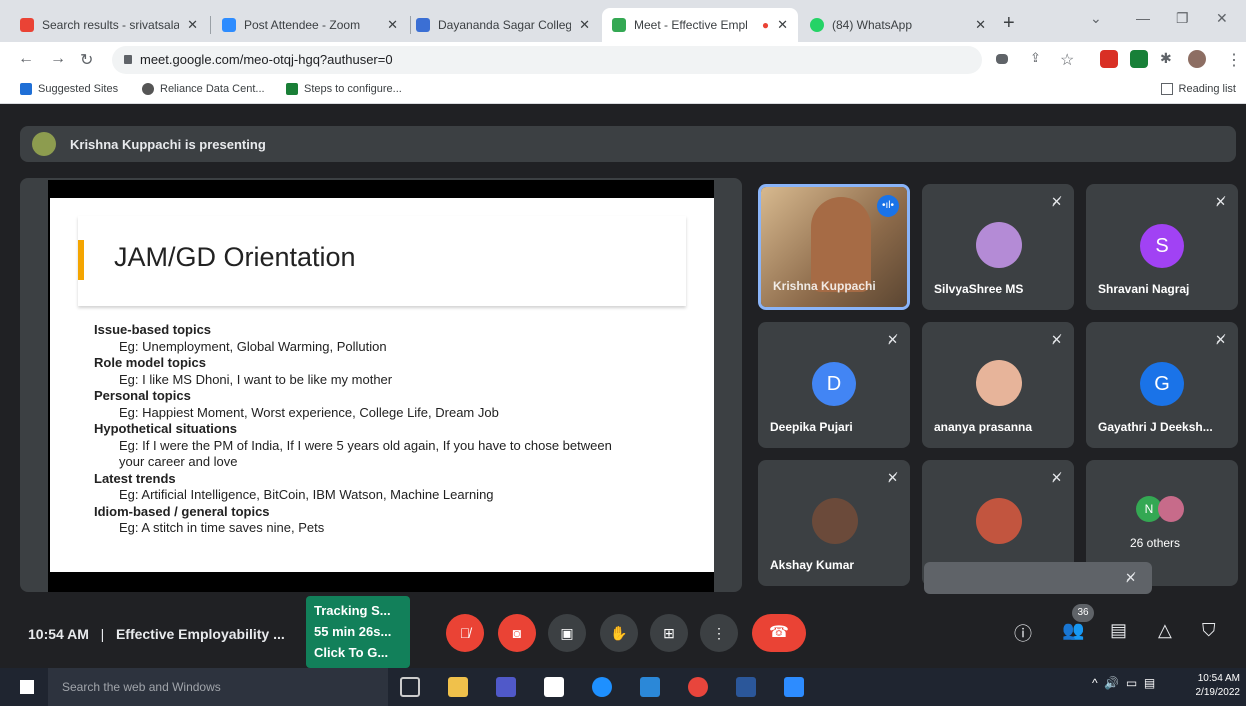  I want to click on url-field: meet.google.com/meo-otqj-hgq?authuser=0, so click(547, 60).